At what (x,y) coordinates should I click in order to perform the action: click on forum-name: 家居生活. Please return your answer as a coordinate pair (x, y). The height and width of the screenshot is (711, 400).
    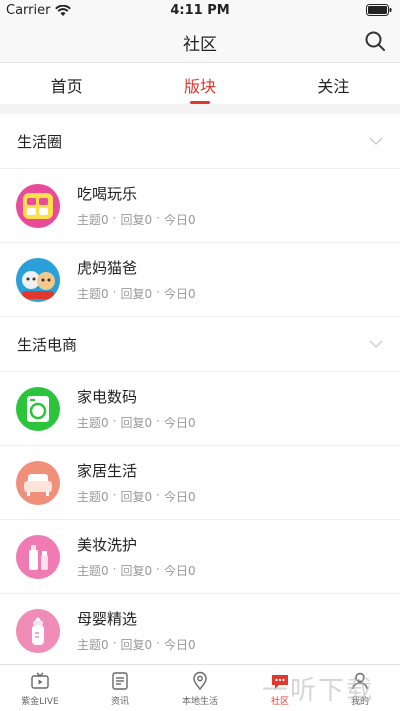
    Looking at the image, I should click on (107, 471).